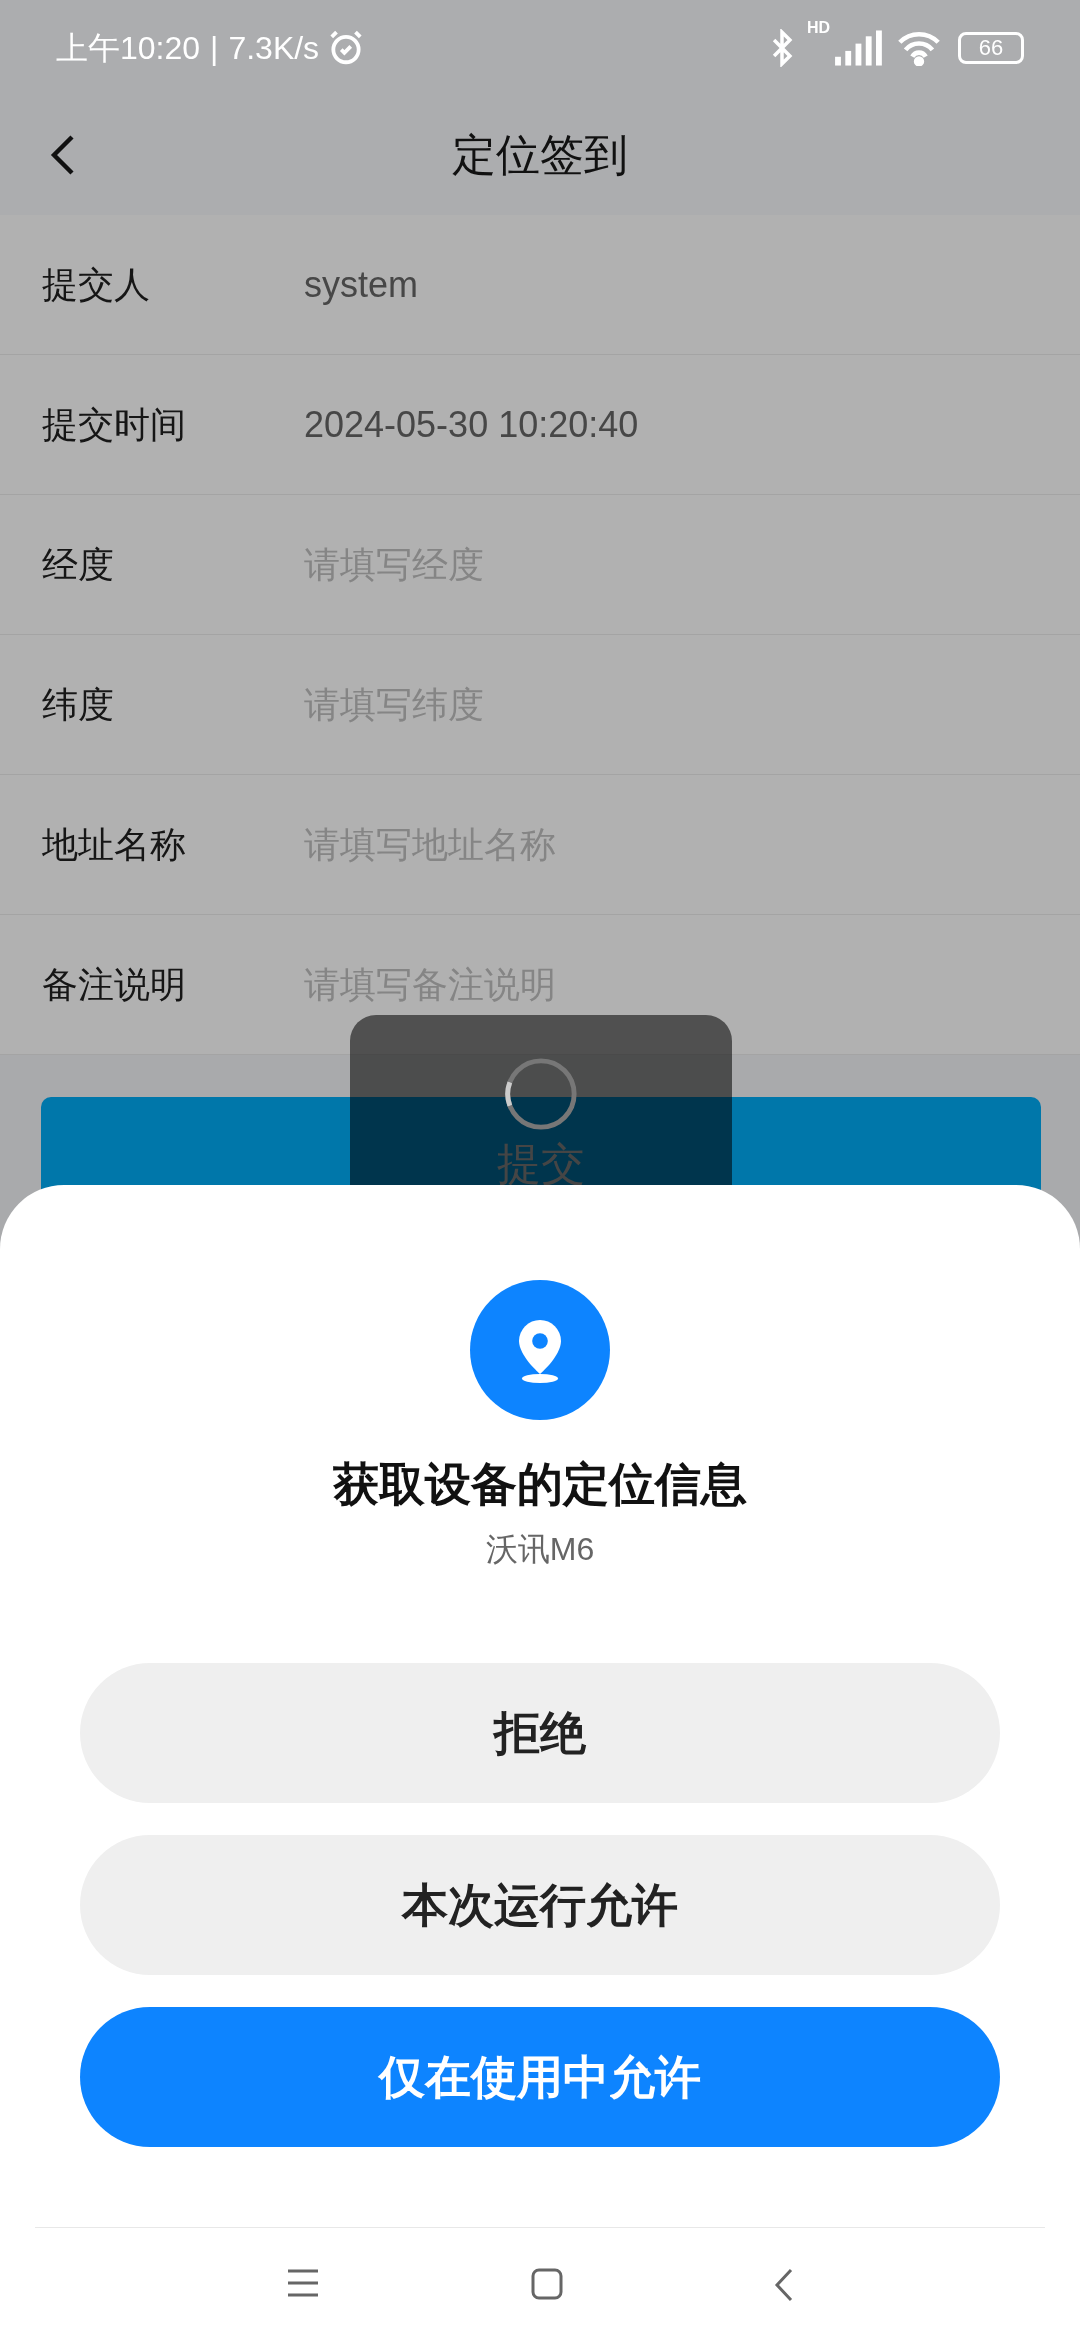  I want to click on network-speed: 7.3K/s, so click(274, 48).